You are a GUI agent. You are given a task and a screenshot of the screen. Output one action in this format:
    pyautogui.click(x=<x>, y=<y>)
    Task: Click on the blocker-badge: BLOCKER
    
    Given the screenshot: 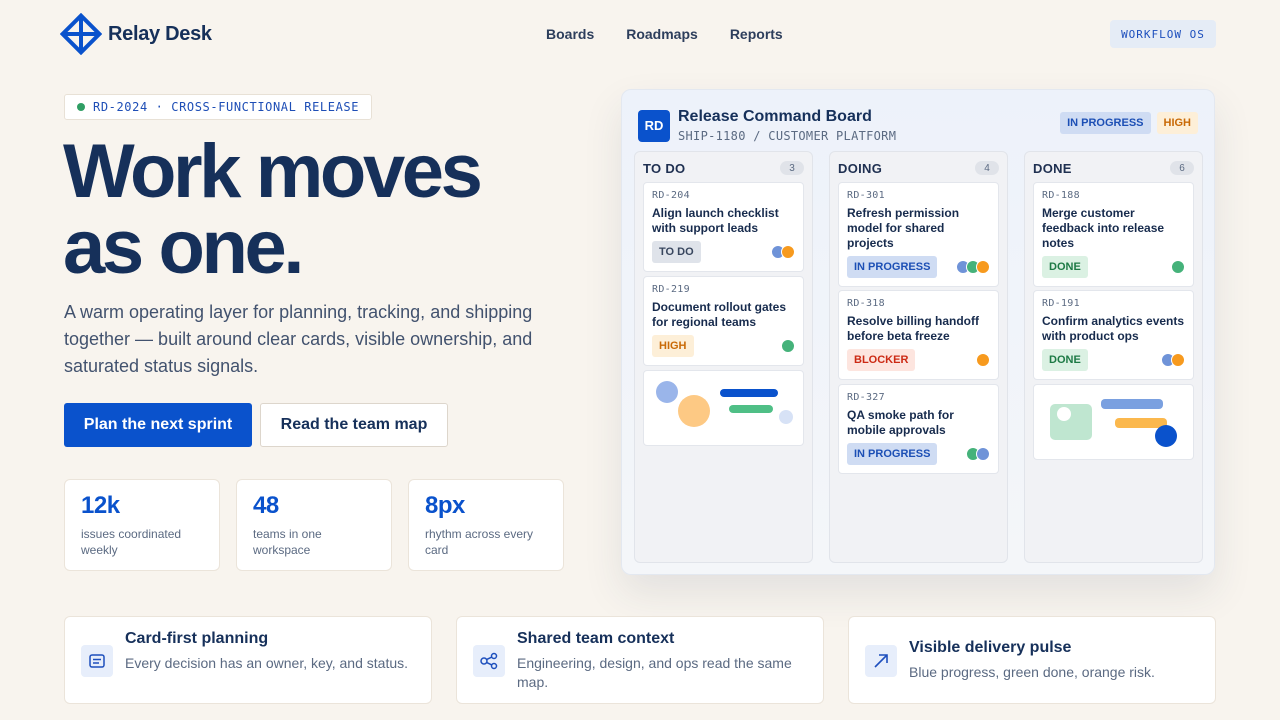 What is the action you would take?
    pyautogui.click(x=881, y=360)
    